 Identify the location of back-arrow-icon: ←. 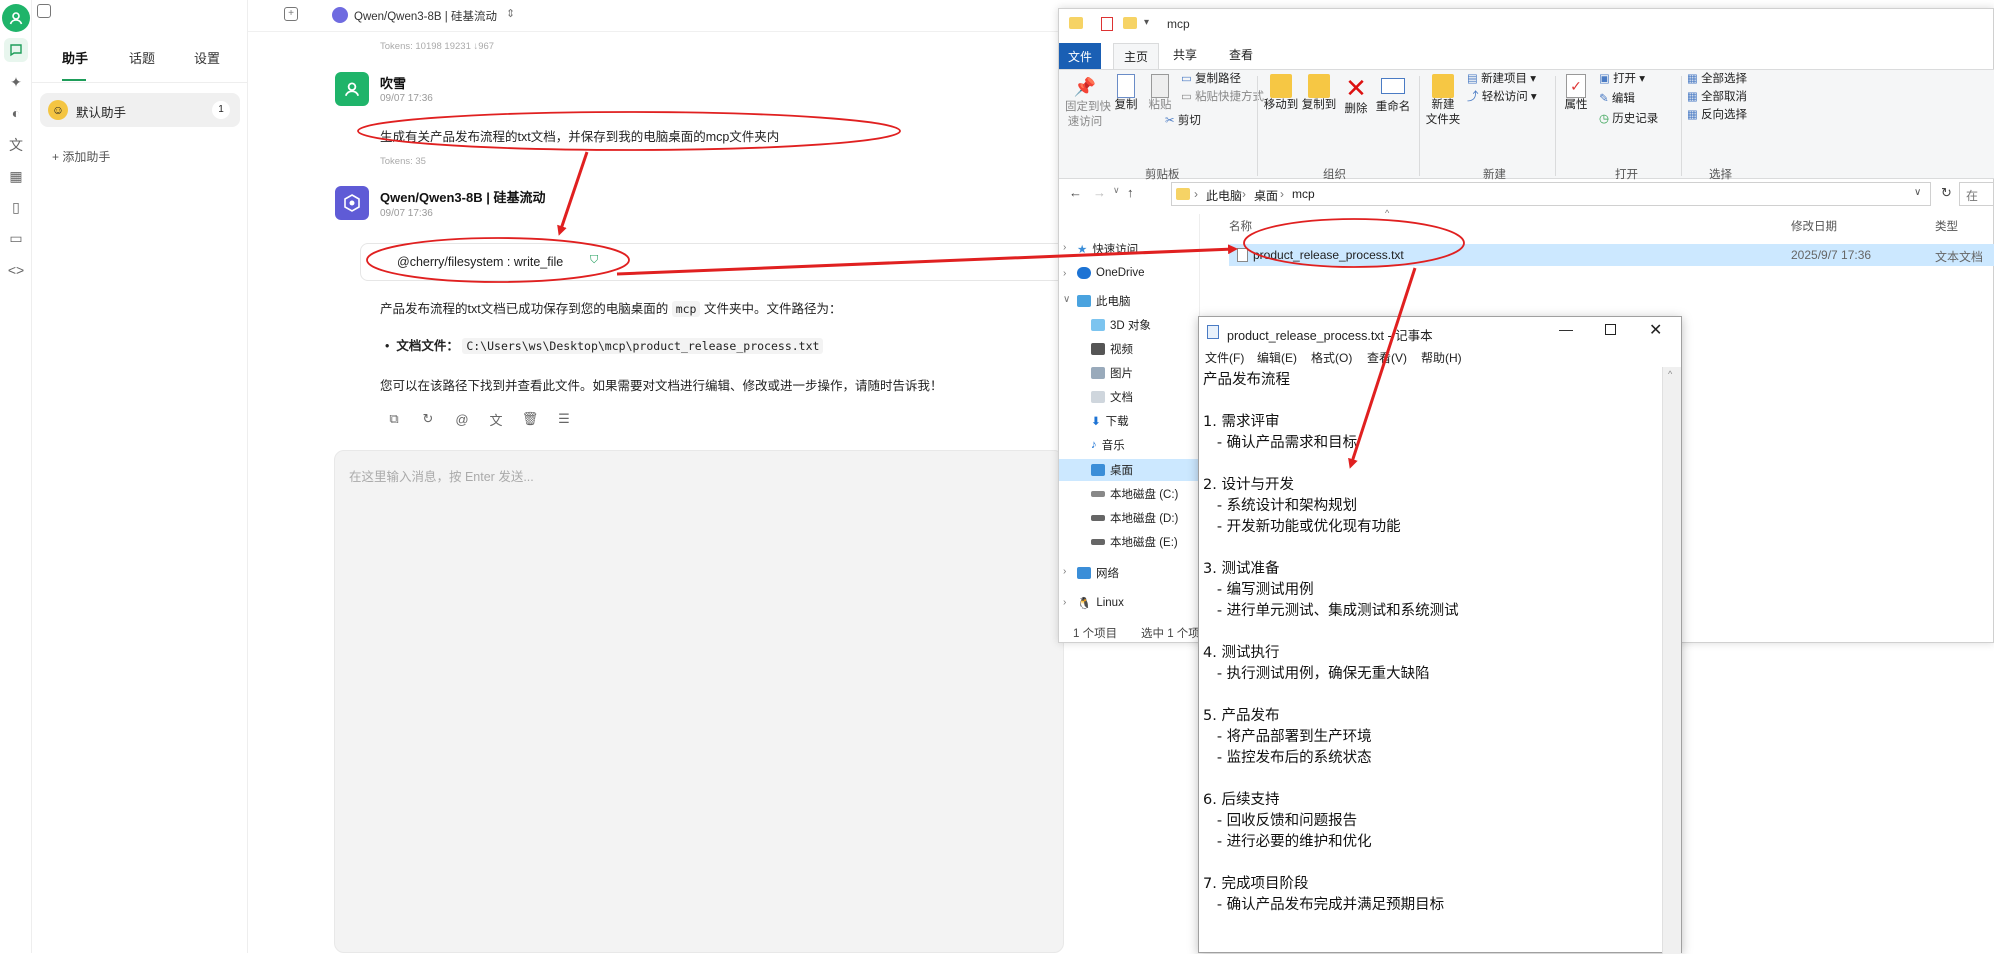
(1075, 192).